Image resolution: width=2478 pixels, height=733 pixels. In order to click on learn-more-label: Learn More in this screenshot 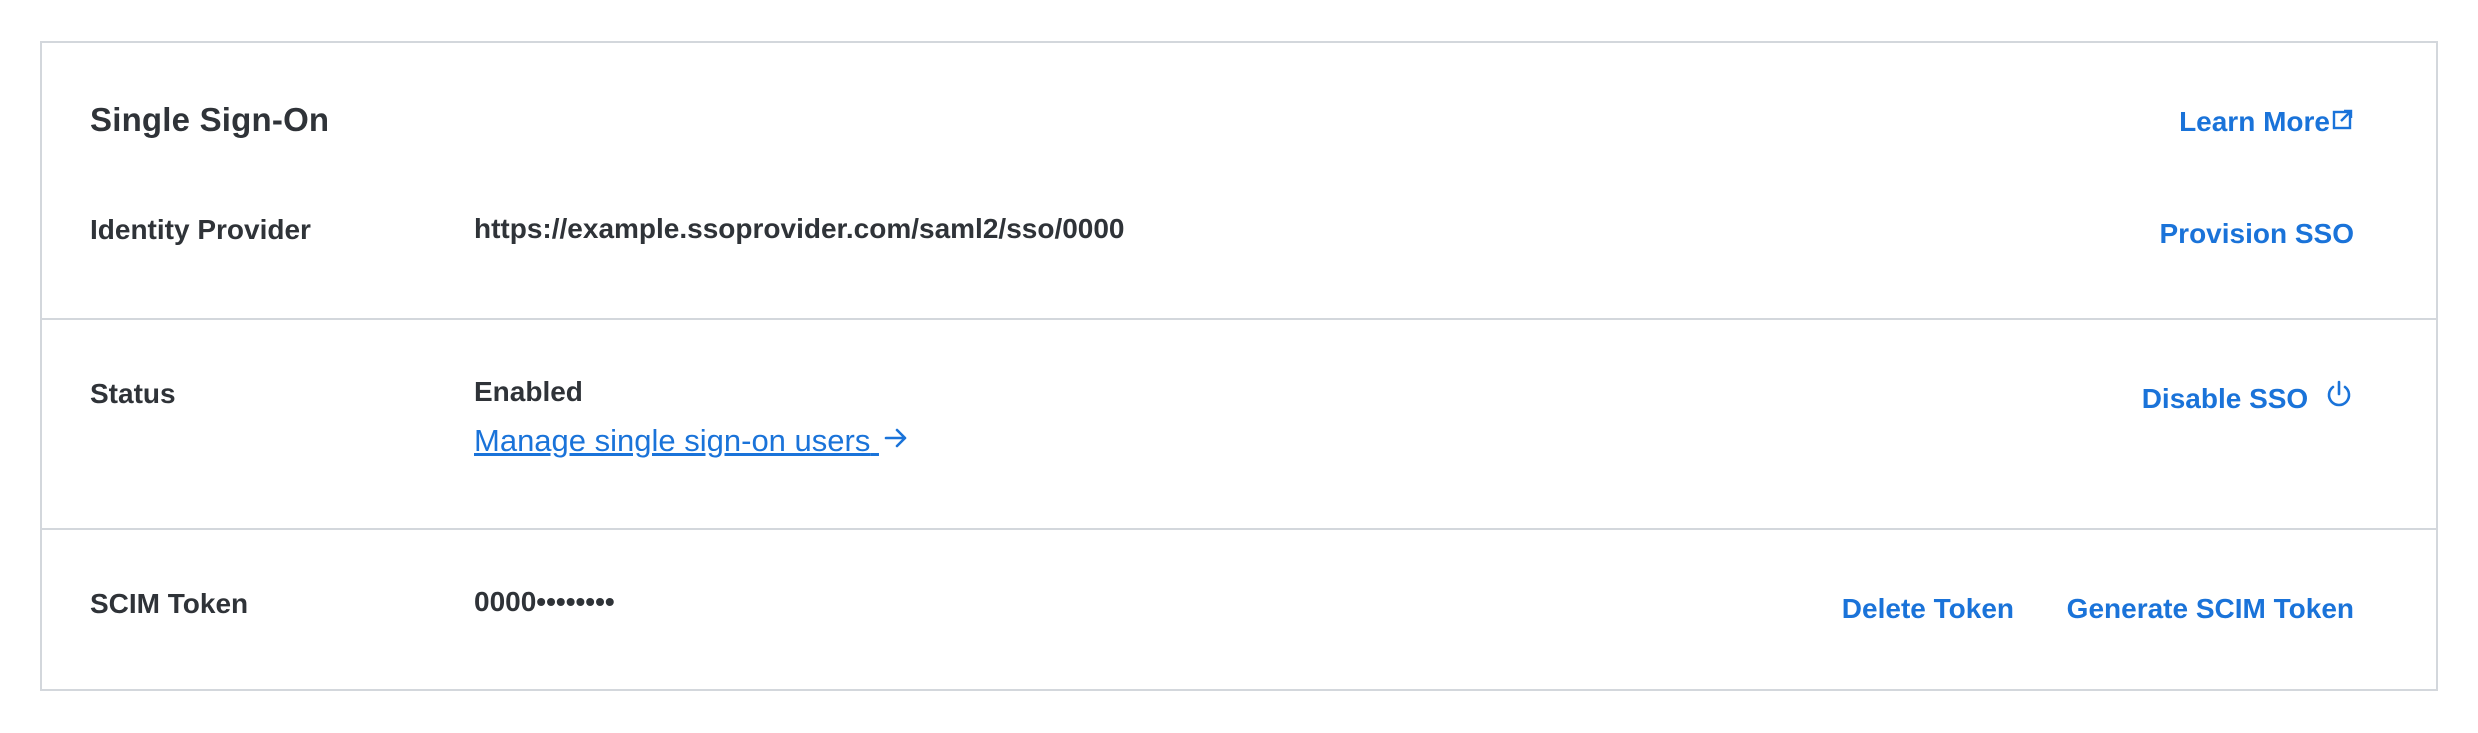, I will do `click(2254, 121)`.